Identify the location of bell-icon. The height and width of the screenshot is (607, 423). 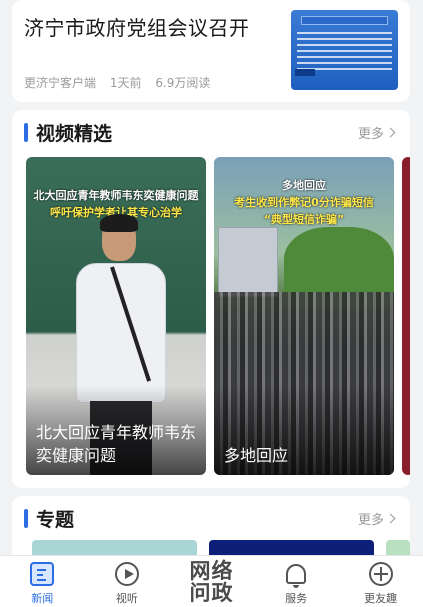
(296, 576).